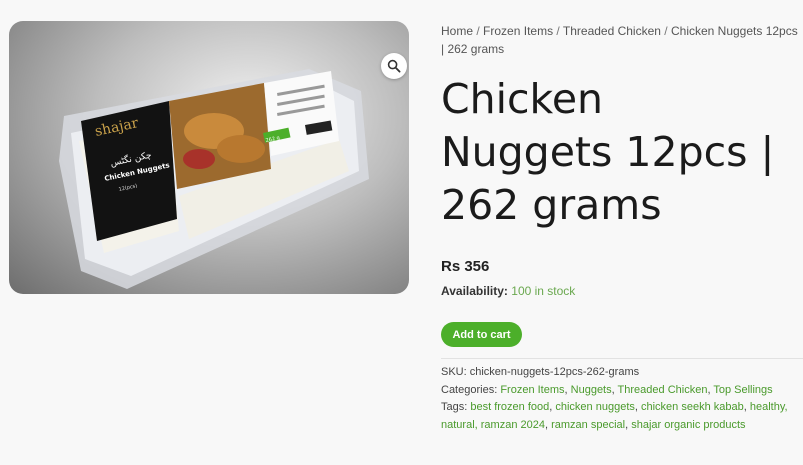  Describe the element at coordinates (588, 425) in the screenshot. I see `tag-link: ramzan special` at that location.